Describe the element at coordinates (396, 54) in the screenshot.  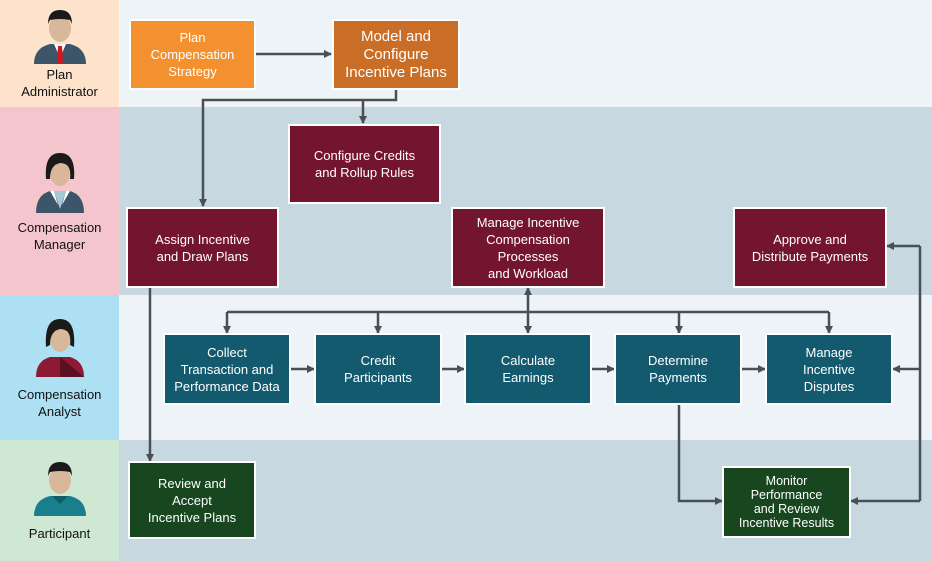
I see `model-configure-plans-box: Model and Configure Incentive Plans` at that location.